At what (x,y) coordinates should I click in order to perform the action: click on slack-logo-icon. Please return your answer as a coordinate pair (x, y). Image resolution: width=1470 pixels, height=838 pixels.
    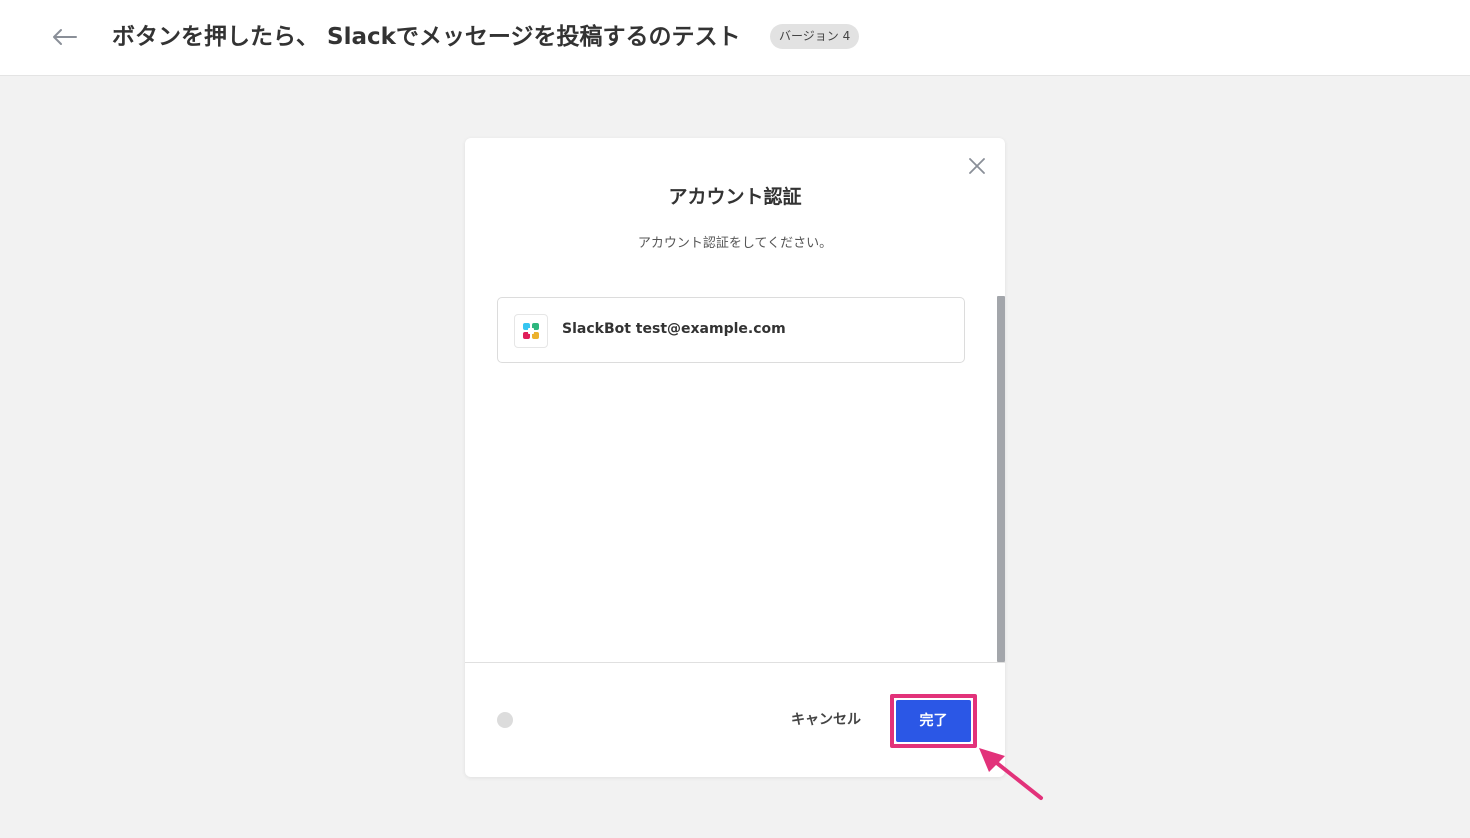
    Looking at the image, I should click on (531, 331).